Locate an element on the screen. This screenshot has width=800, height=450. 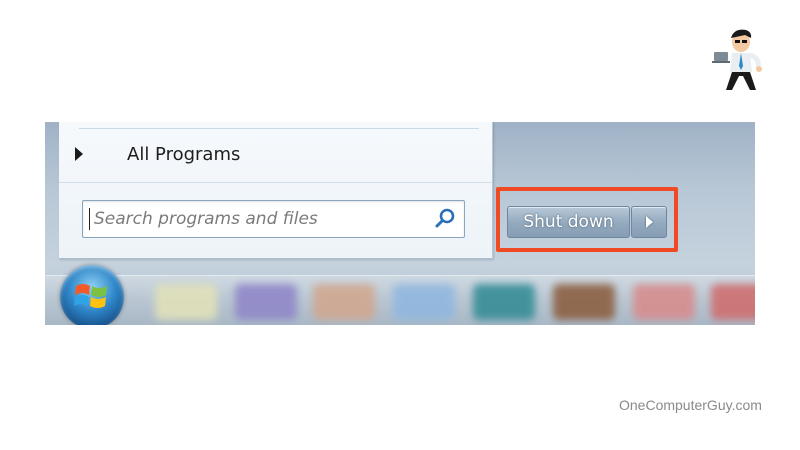
highlight-box is located at coordinates (587, 219).